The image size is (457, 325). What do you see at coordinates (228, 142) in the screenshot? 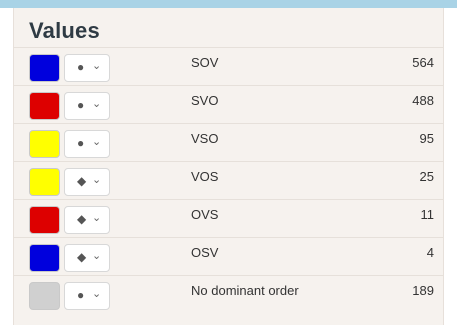
I see `value-row: ● ⌄ VSO 95` at bounding box center [228, 142].